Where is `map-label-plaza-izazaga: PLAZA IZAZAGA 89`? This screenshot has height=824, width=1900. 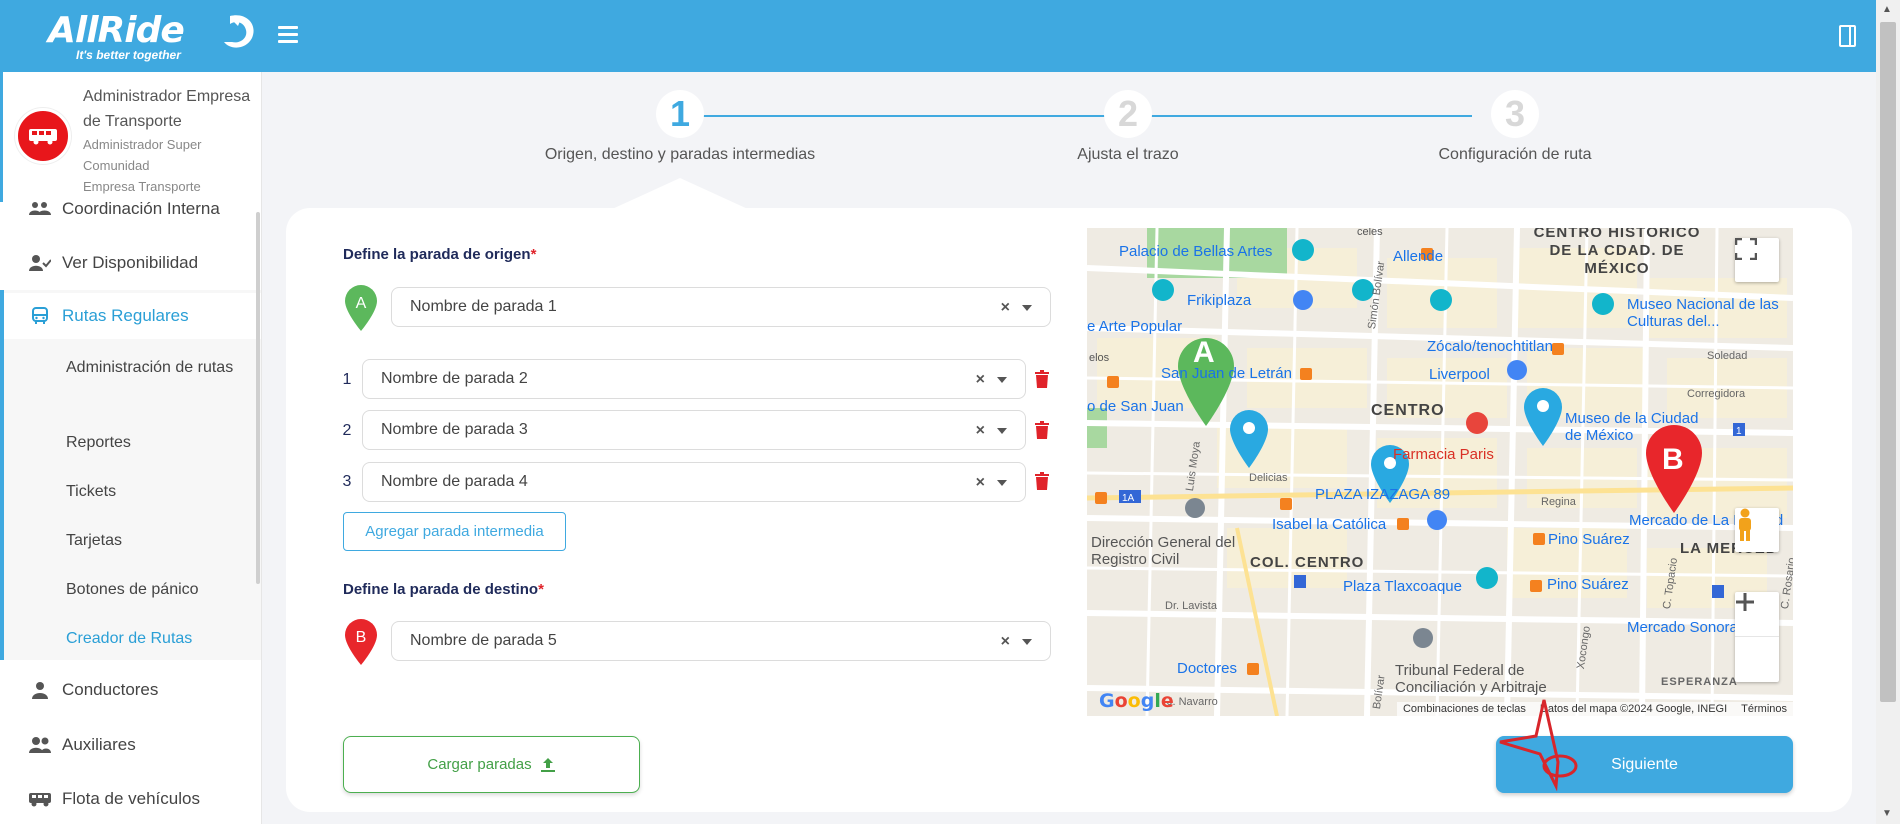
map-label-plaza-izazaga: PLAZA IZAZAGA 89 is located at coordinates (1383, 494).